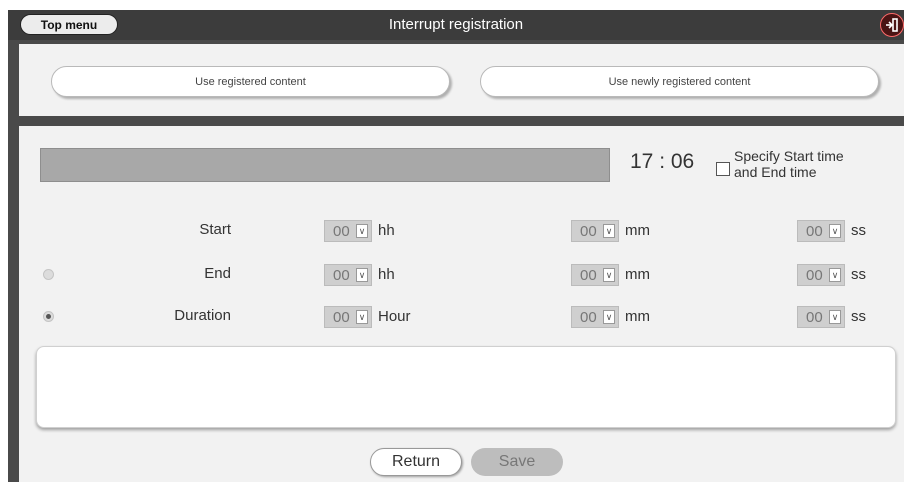 The image size is (904, 482). What do you see at coordinates (215, 229) in the screenshot?
I see `start-label: Start` at bounding box center [215, 229].